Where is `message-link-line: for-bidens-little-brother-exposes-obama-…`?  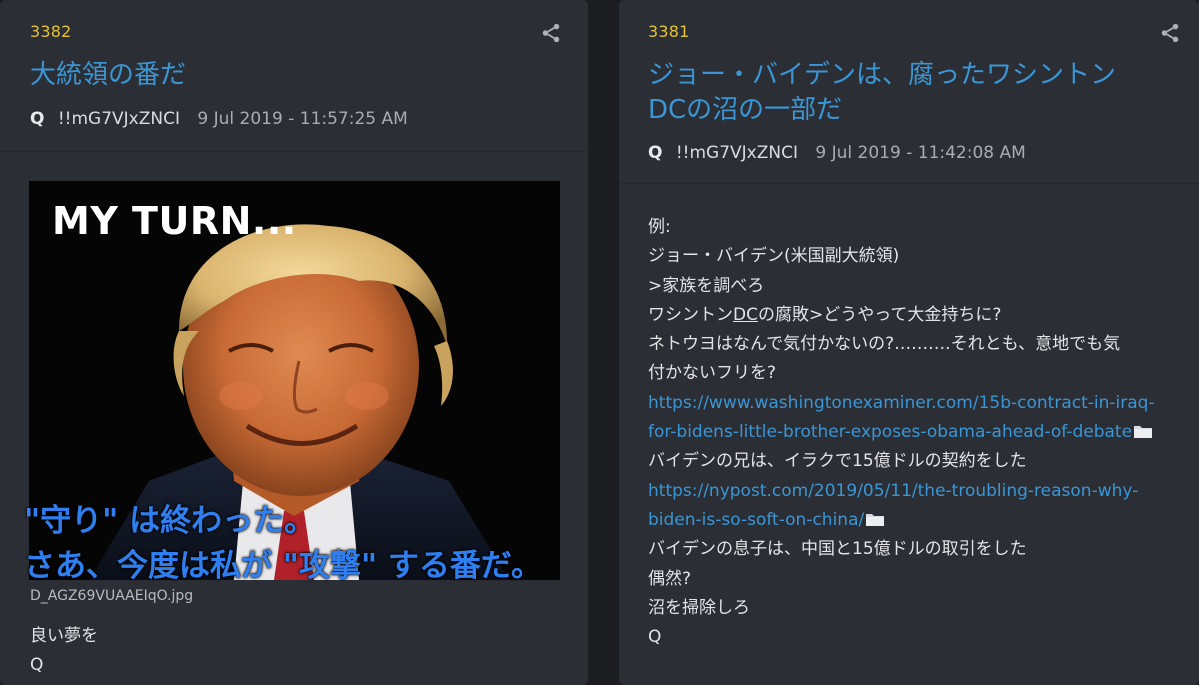 message-link-line: for-bidens-little-brother-exposes-obama-… is located at coordinates (918, 432).